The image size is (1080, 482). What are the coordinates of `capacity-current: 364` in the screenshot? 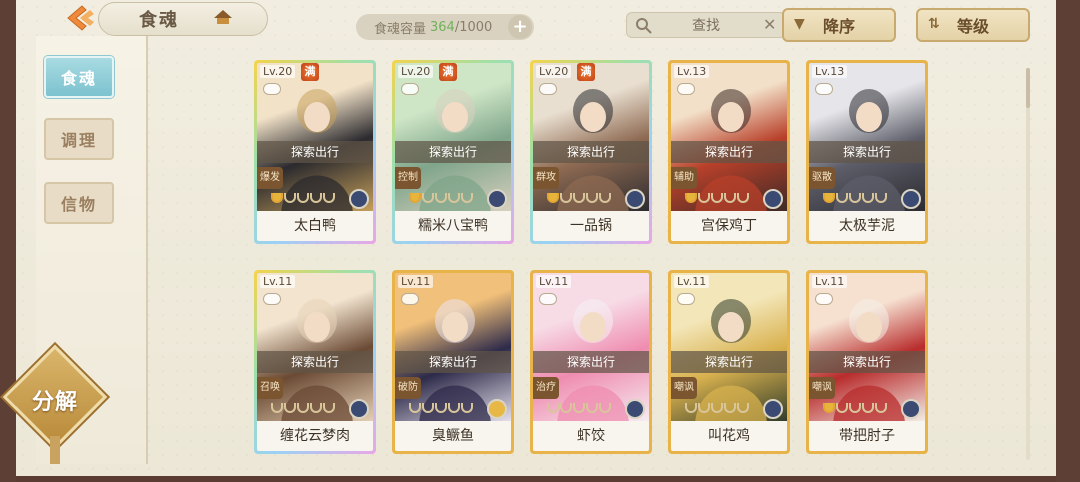 It's located at (442, 27).